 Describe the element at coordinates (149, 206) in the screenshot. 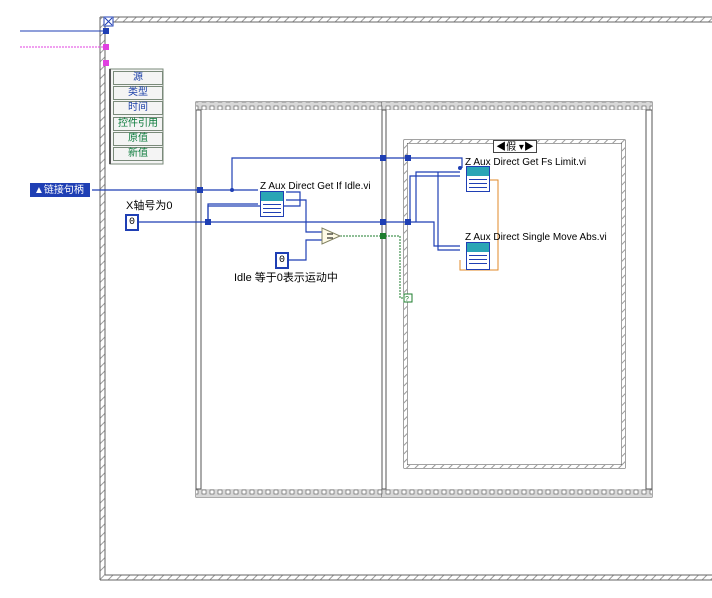

I see `x-axis-label: X轴号为0` at that location.